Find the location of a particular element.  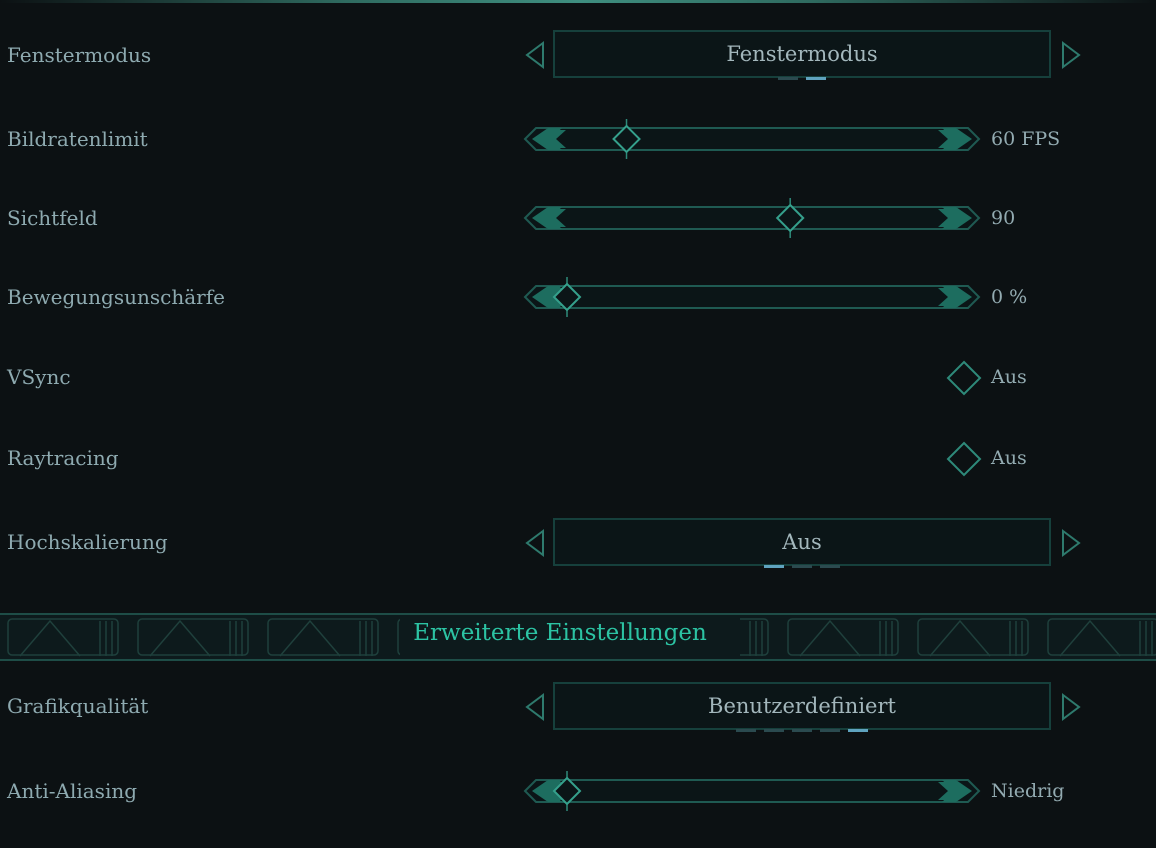

setting-label: VSync is located at coordinates (39, 377).